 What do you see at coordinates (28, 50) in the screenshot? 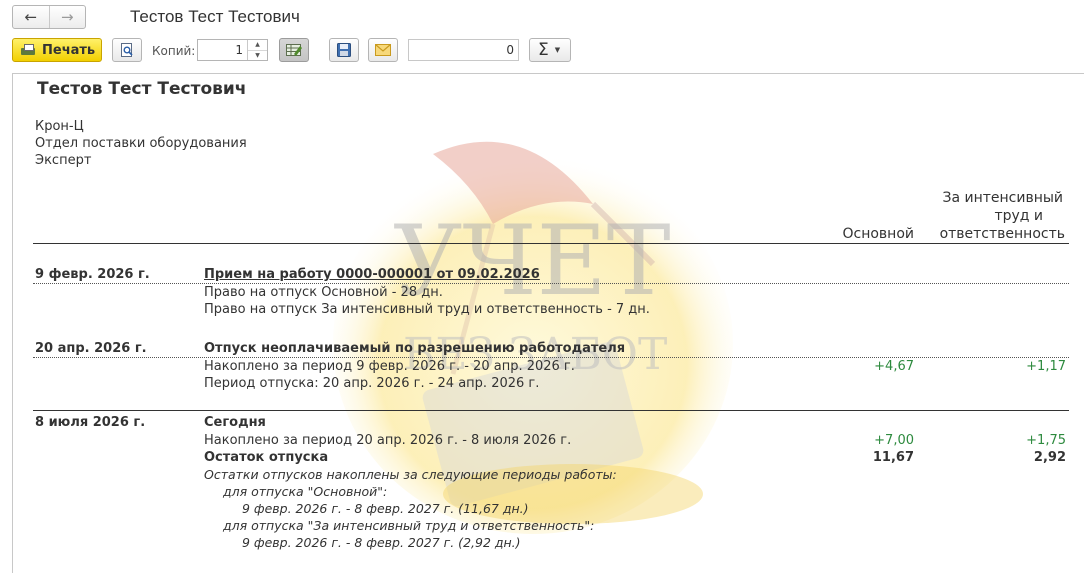
I see `printer-icon` at bounding box center [28, 50].